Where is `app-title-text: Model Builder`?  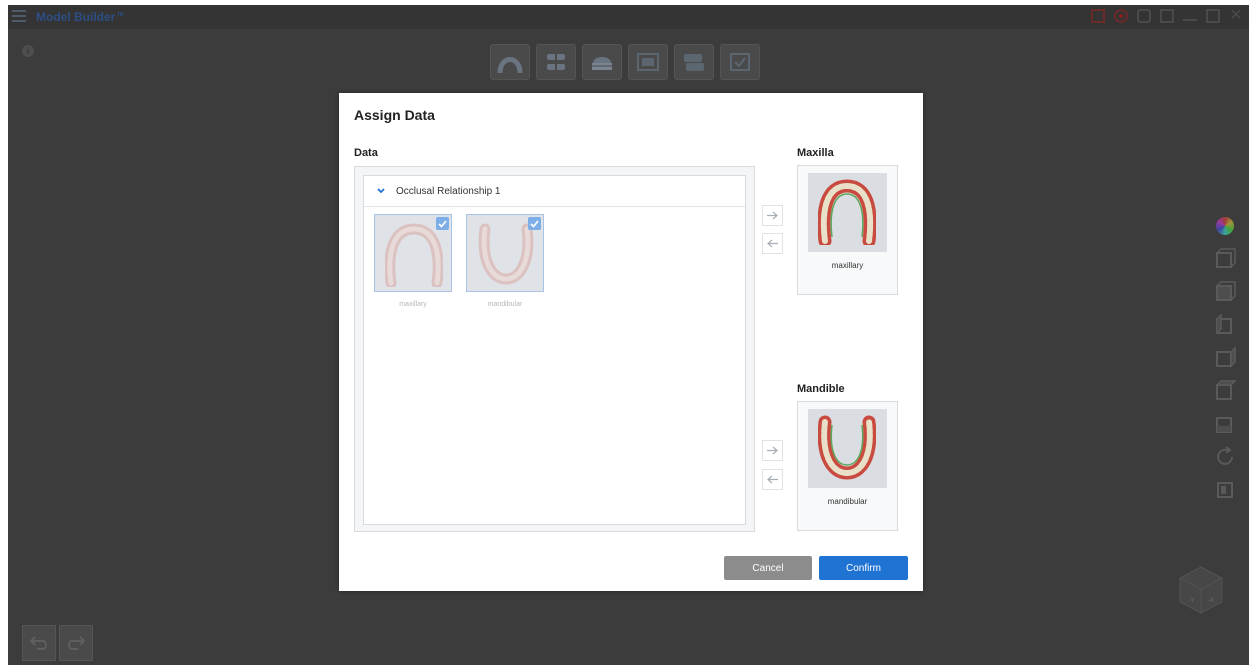
app-title-text: Model Builder is located at coordinates (76, 17).